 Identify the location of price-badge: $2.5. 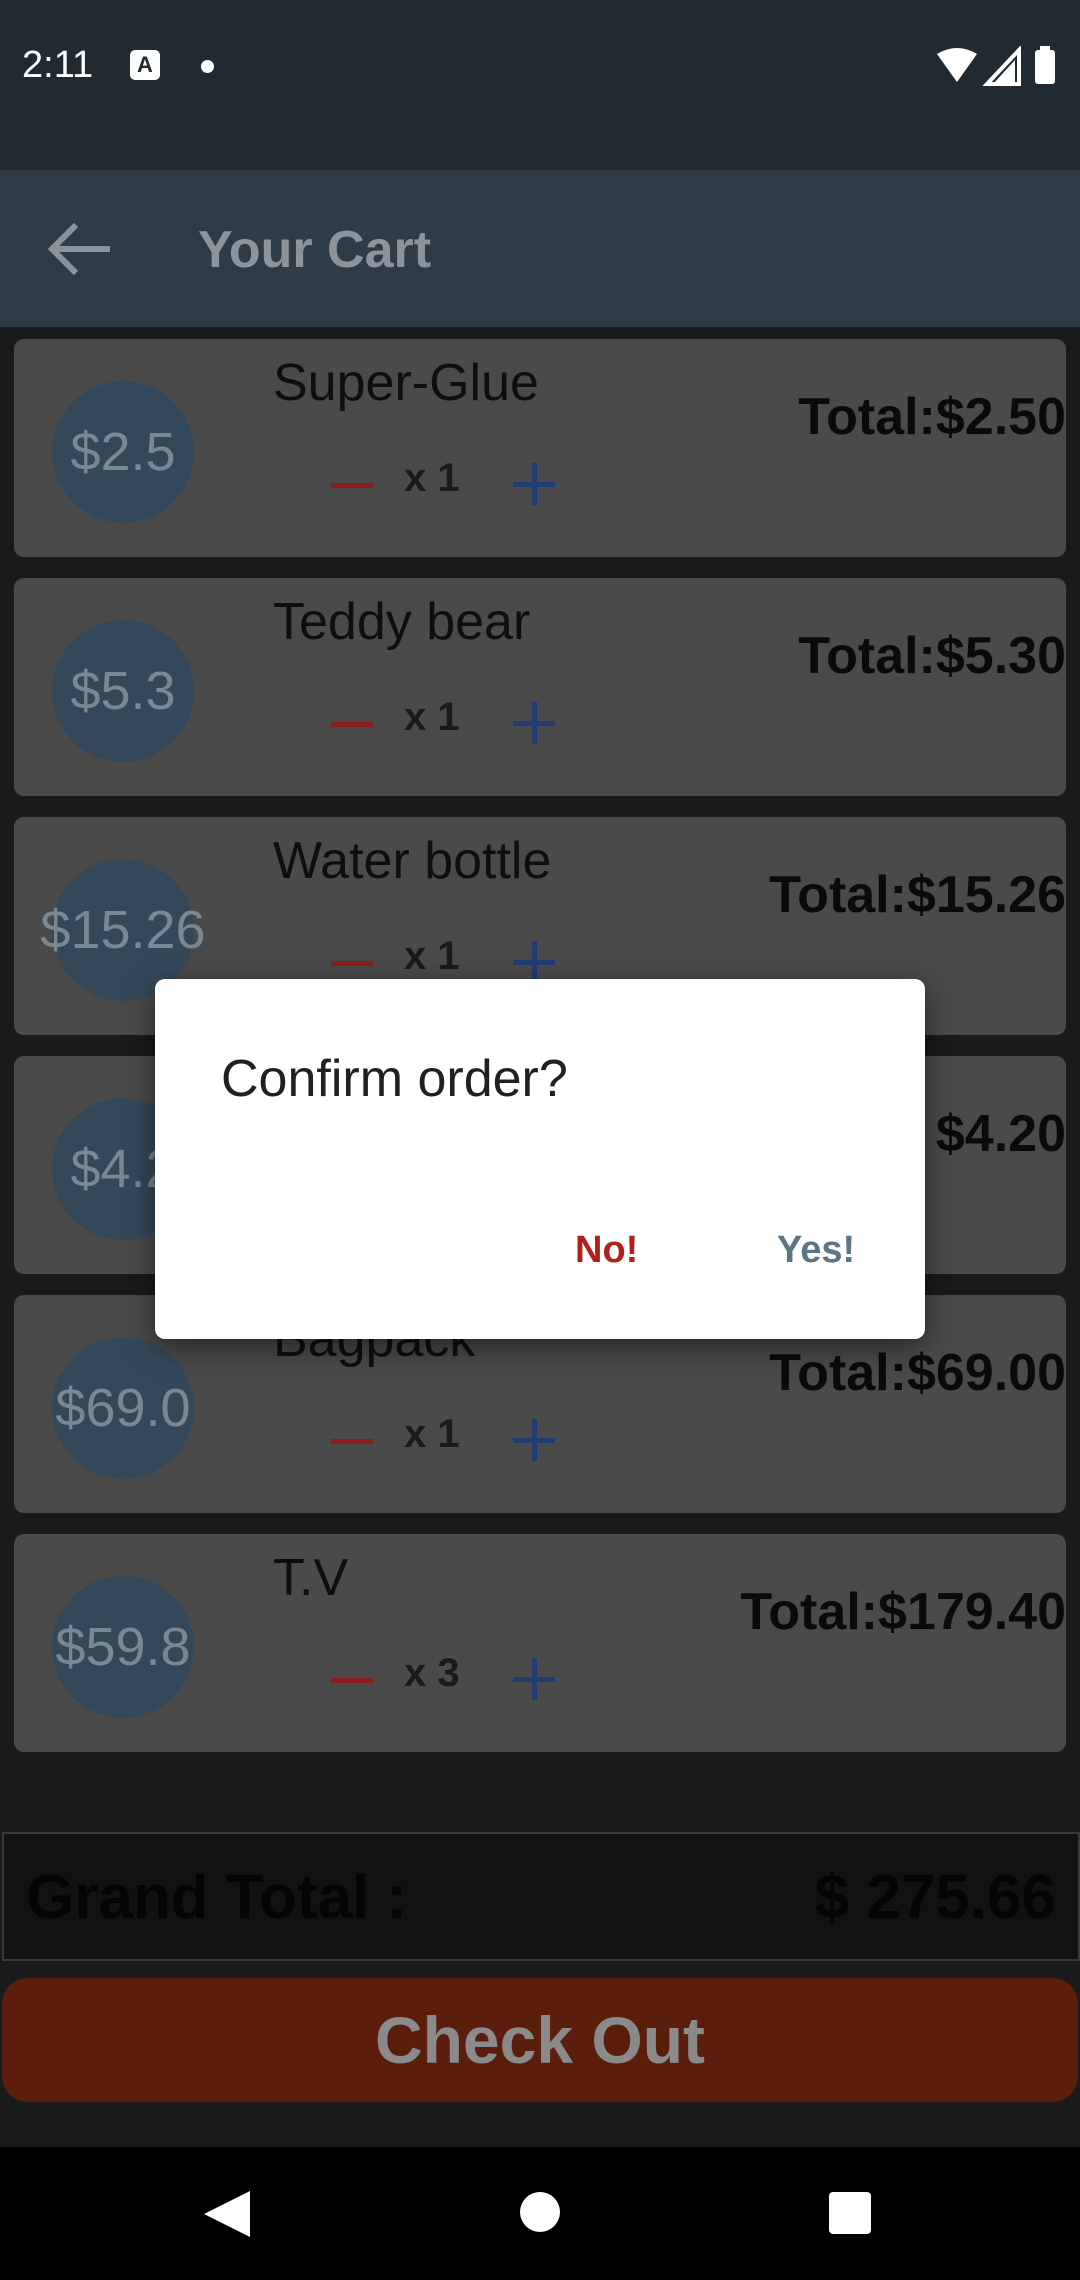
(123, 452).